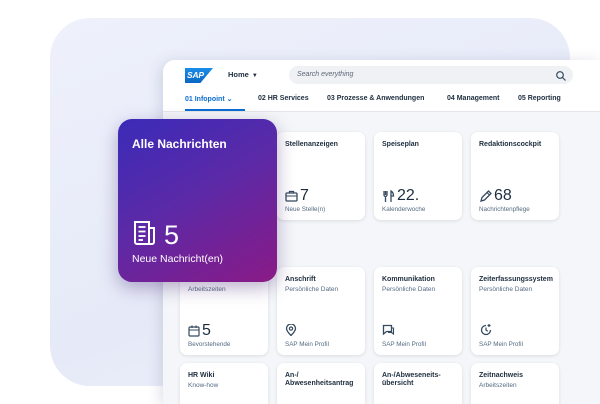  I want to click on tab-prozesse: 03 Prozesse & Anwendungen, so click(375, 98).